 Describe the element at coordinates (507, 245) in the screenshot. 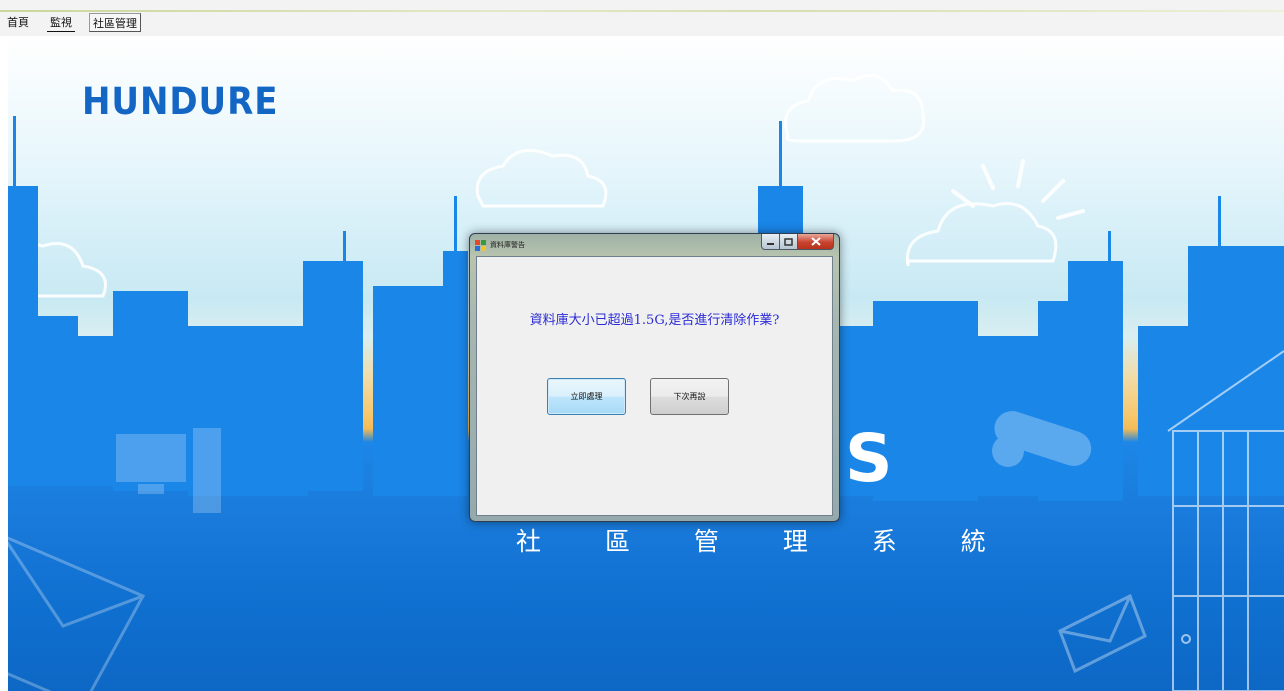

I see `dialog-title: 資料庫警告` at that location.